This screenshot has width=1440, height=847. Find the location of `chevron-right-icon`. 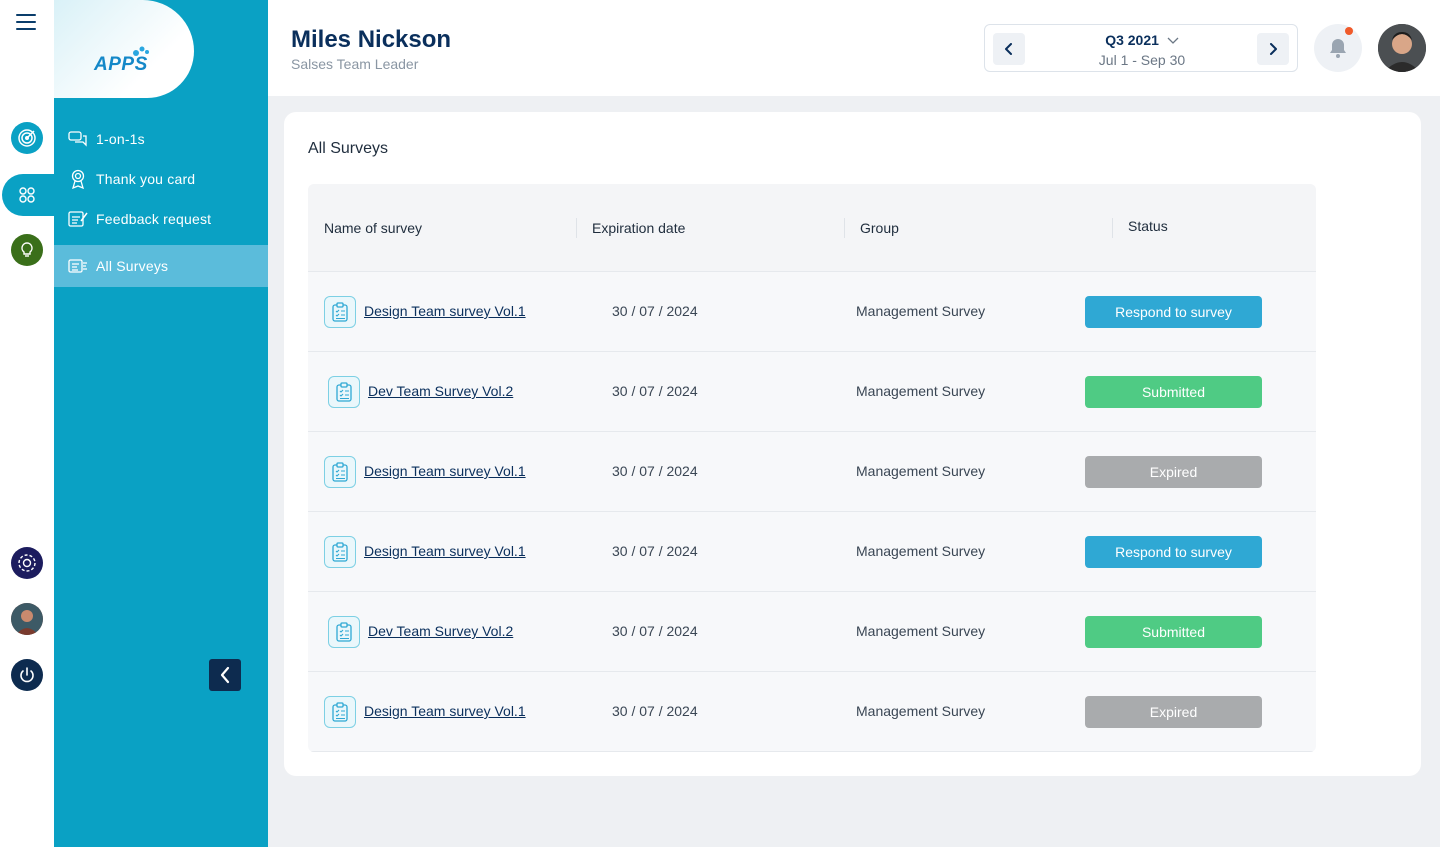

chevron-right-icon is located at coordinates (1273, 49).